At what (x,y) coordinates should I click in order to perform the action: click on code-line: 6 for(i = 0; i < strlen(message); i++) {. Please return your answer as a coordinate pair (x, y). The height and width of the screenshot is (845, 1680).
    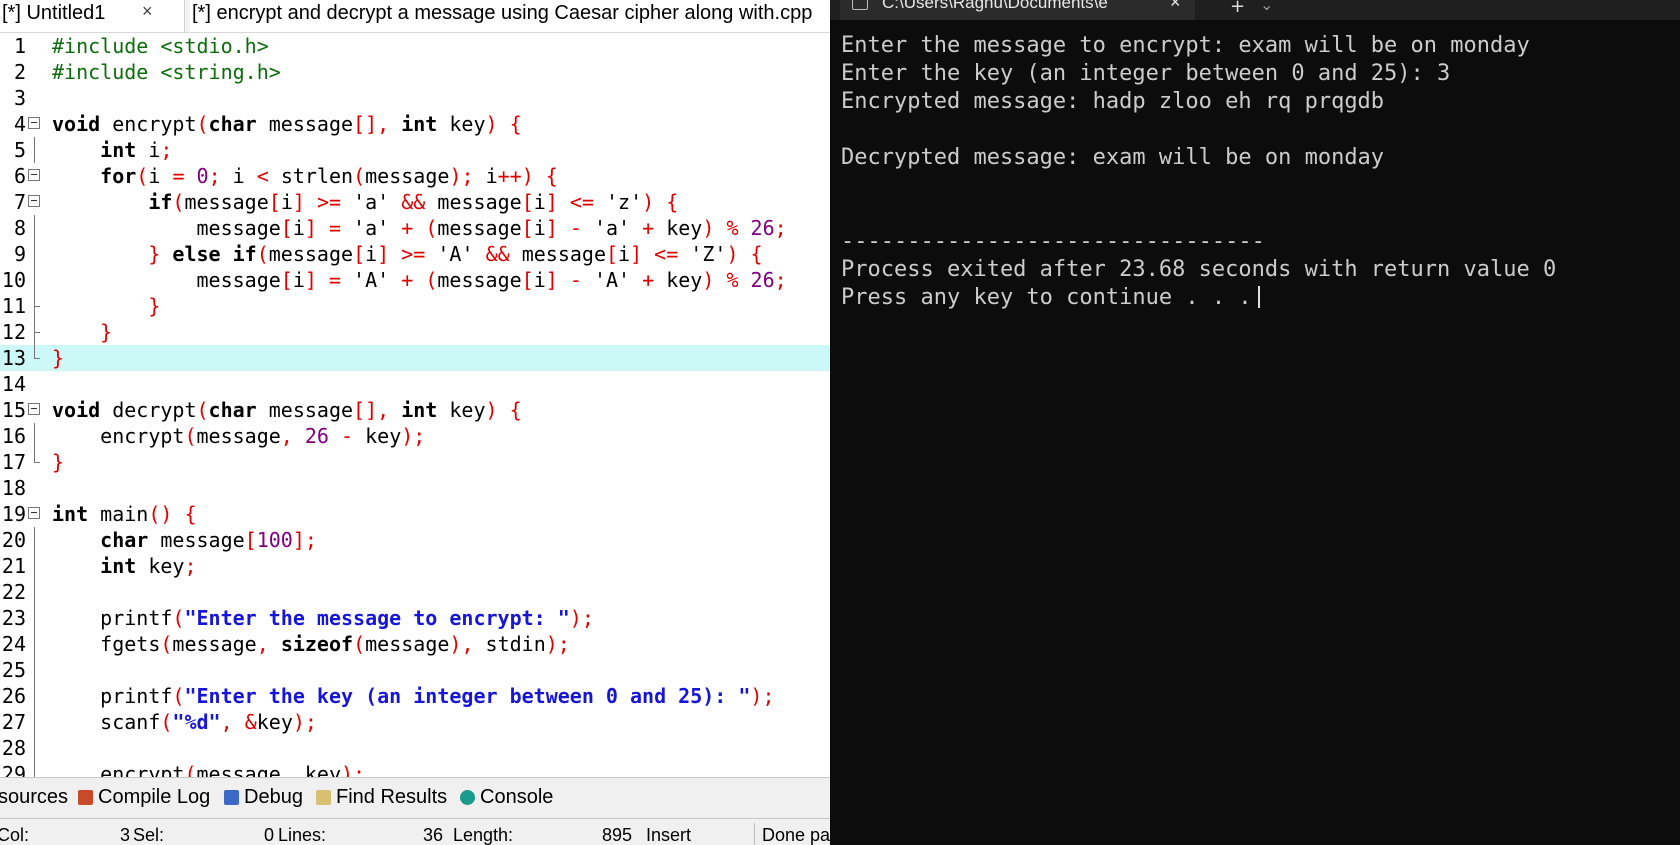
    Looking at the image, I should click on (415, 176).